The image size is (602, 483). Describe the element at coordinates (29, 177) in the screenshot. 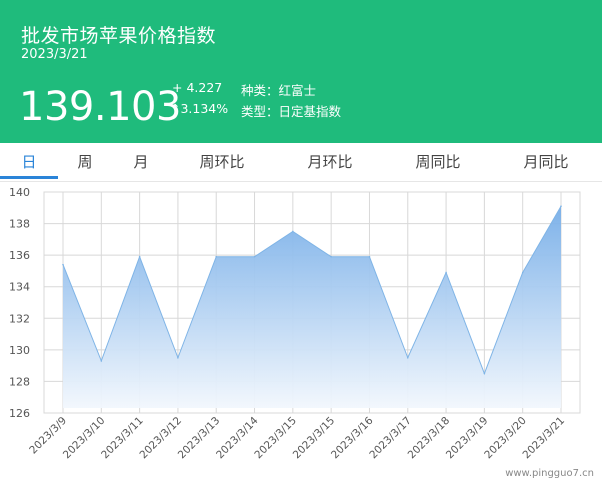

I see `active-tab-indicator` at that location.